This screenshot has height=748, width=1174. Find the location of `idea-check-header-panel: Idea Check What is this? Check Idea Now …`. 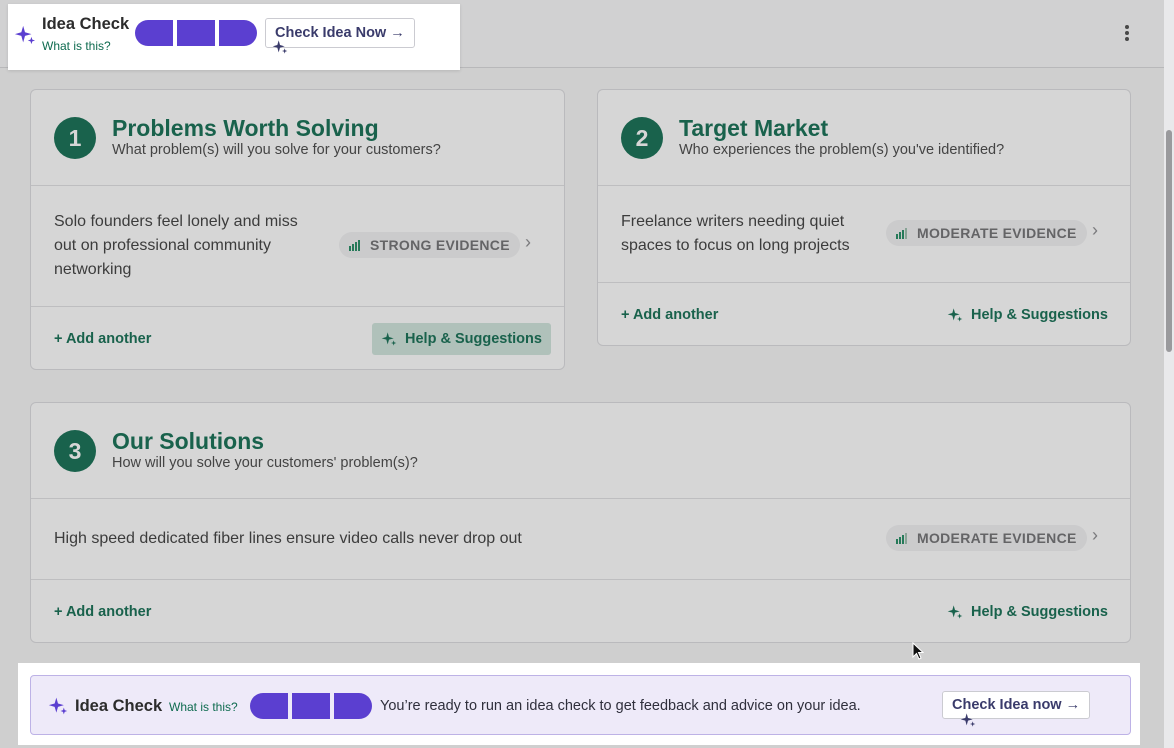

idea-check-header-panel: Idea Check What is this? Check Idea Now … is located at coordinates (234, 37).